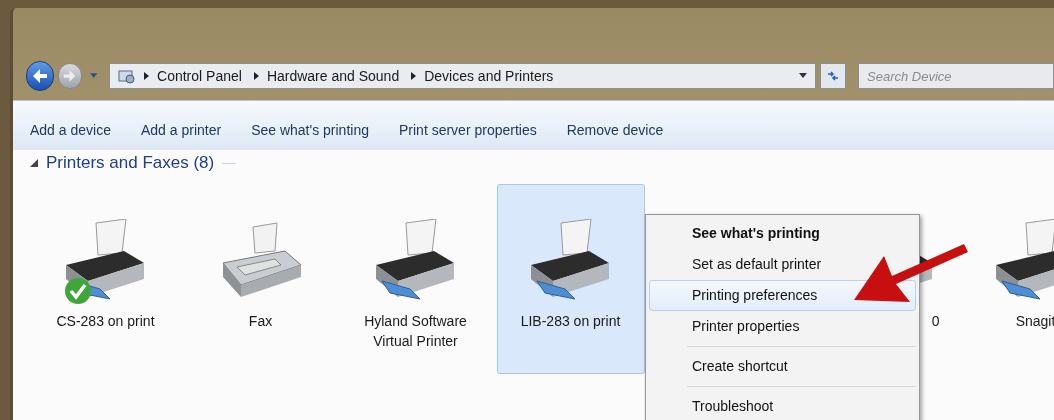 This screenshot has width=1054, height=420. I want to click on device-label: LIB-283 on print, so click(570, 321).